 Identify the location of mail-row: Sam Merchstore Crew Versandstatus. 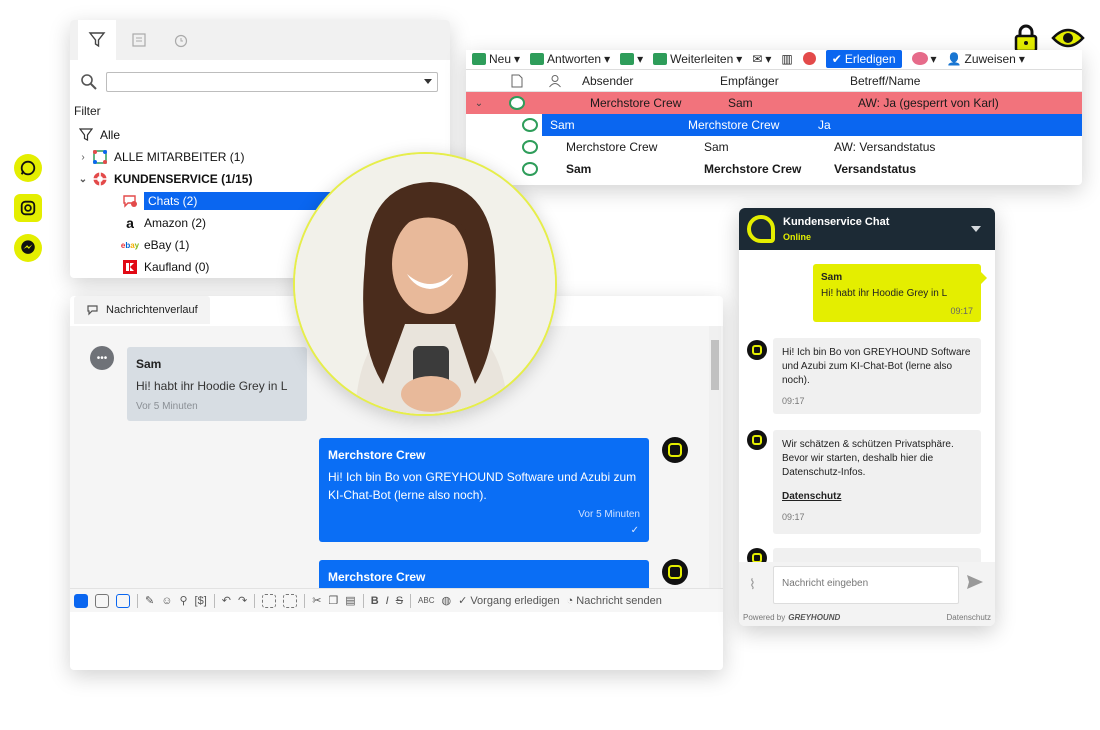
(774, 169).